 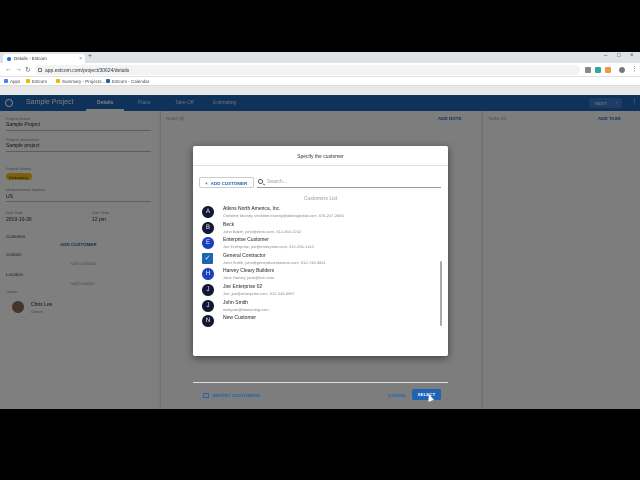 What do you see at coordinates (246, 240) in the screenshot?
I see `customer-name: Enterprise Customer` at bounding box center [246, 240].